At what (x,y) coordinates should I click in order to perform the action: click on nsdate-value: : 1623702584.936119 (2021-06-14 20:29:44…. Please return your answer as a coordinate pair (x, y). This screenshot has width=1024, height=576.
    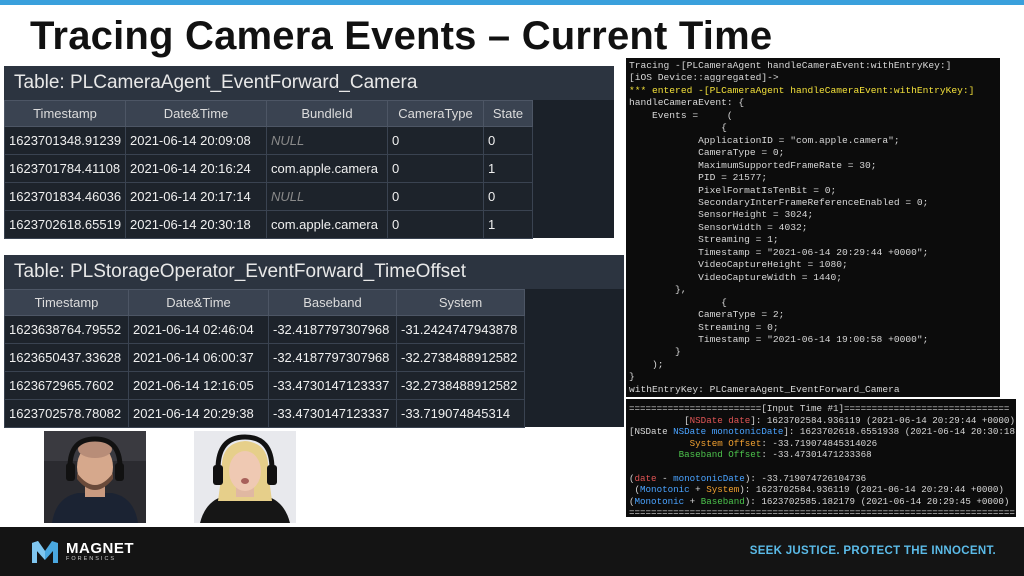
    Looking at the image, I should click on (885, 420).